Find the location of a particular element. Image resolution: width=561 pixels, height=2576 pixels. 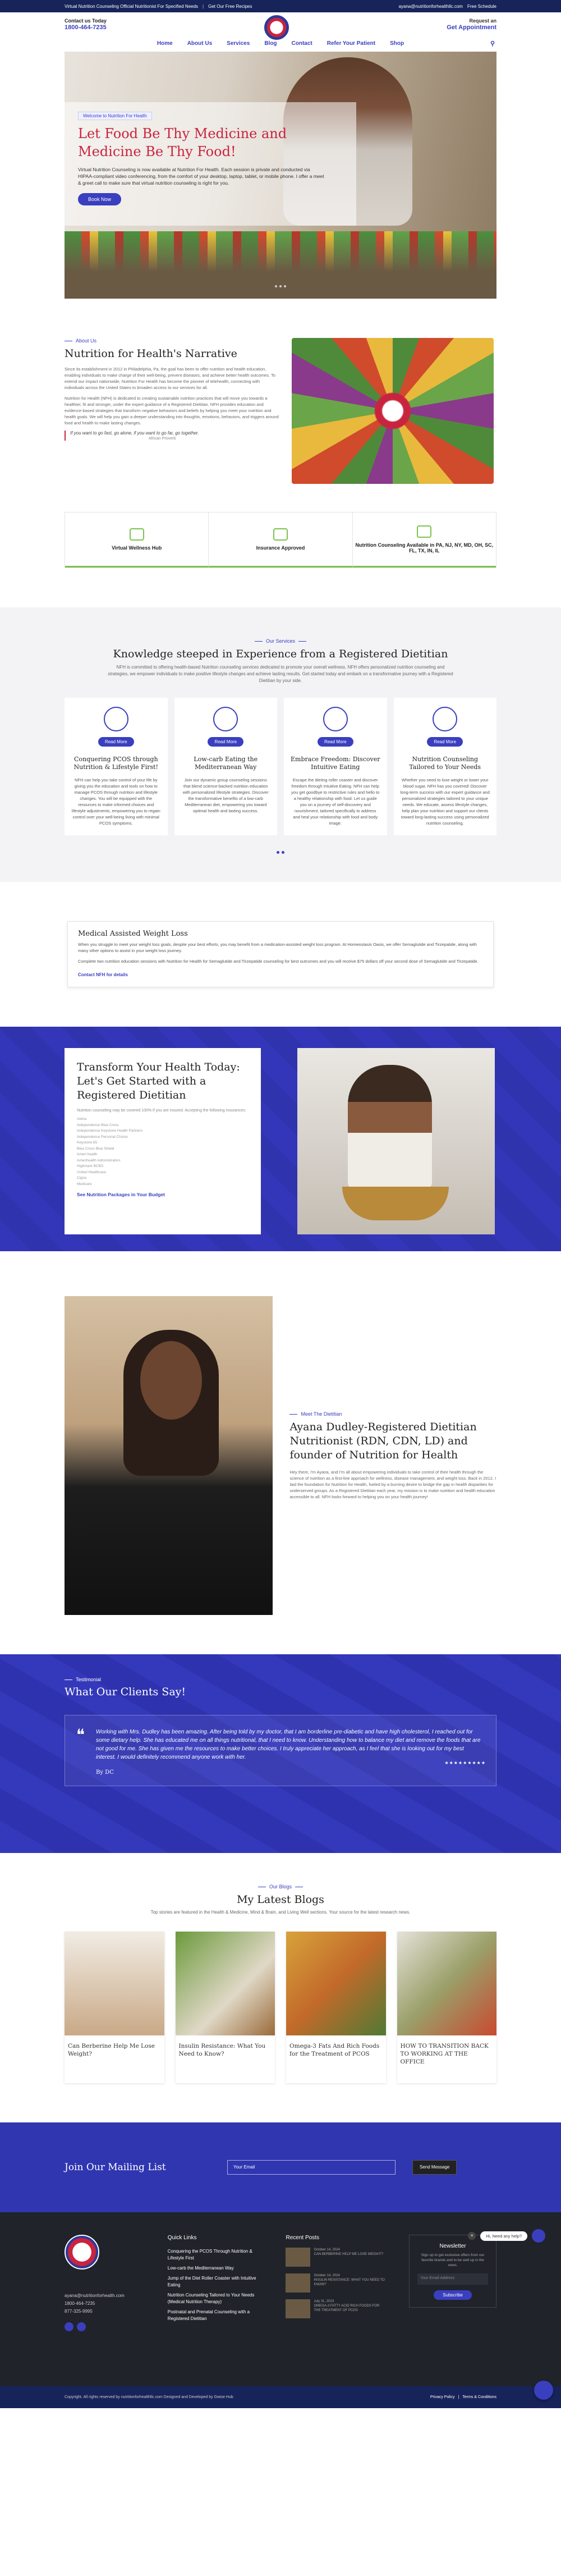

close-icon: × is located at coordinates (472, 2236).